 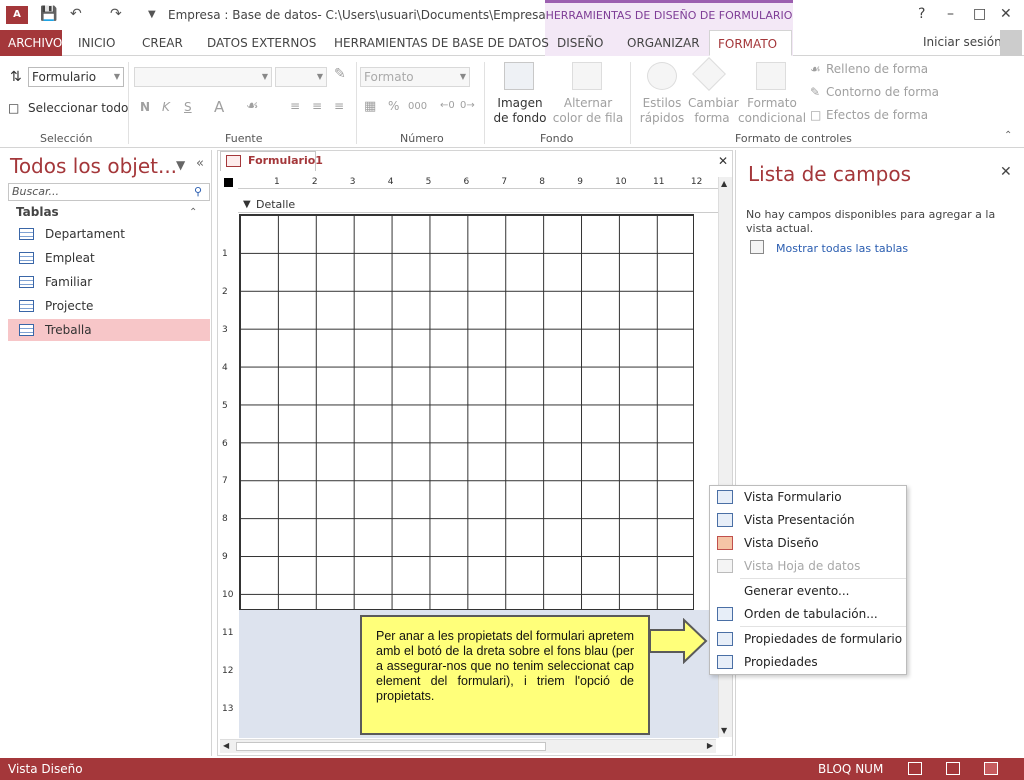 What do you see at coordinates (339, 106) in the screenshot?
I see `align-right-icon: ≡` at bounding box center [339, 106].